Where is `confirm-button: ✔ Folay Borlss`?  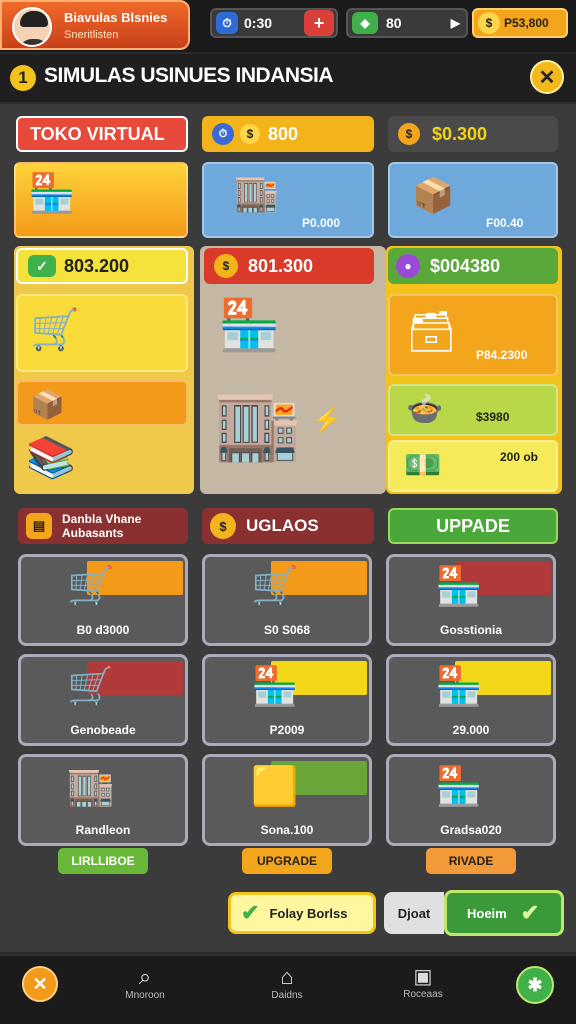
confirm-button: ✔ Folay Borlss is located at coordinates (302, 913).